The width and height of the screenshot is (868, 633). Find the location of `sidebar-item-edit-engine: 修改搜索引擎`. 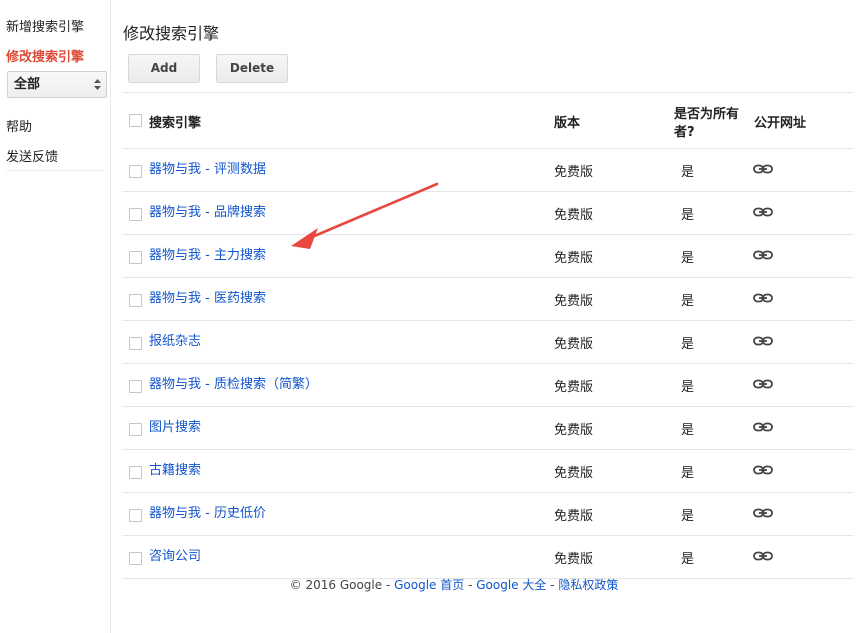

sidebar-item-edit-engine: 修改搜索引擎 is located at coordinates (45, 55).